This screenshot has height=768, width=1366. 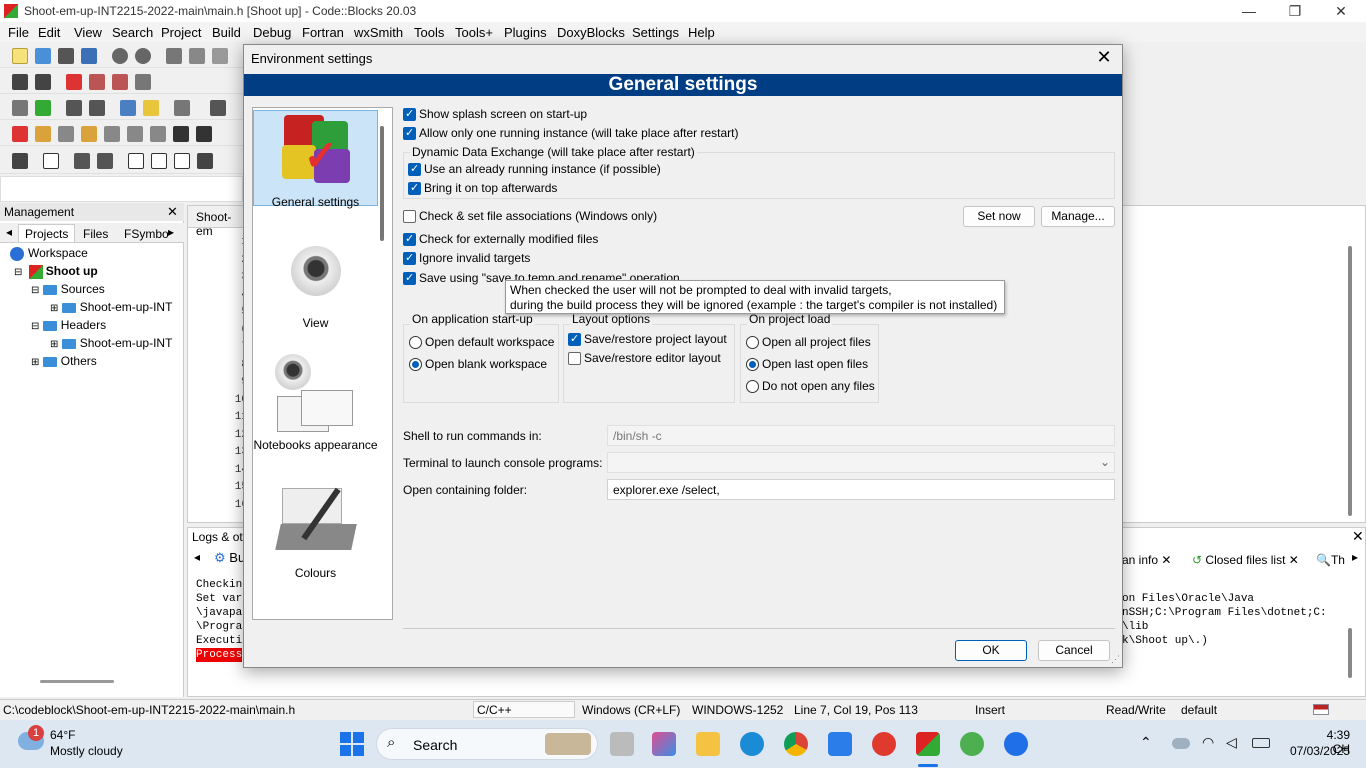 What do you see at coordinates (378, 32) in the screenshot?
I see `menu-wxsmith: wxSmith` at bounding box center [378, 32].